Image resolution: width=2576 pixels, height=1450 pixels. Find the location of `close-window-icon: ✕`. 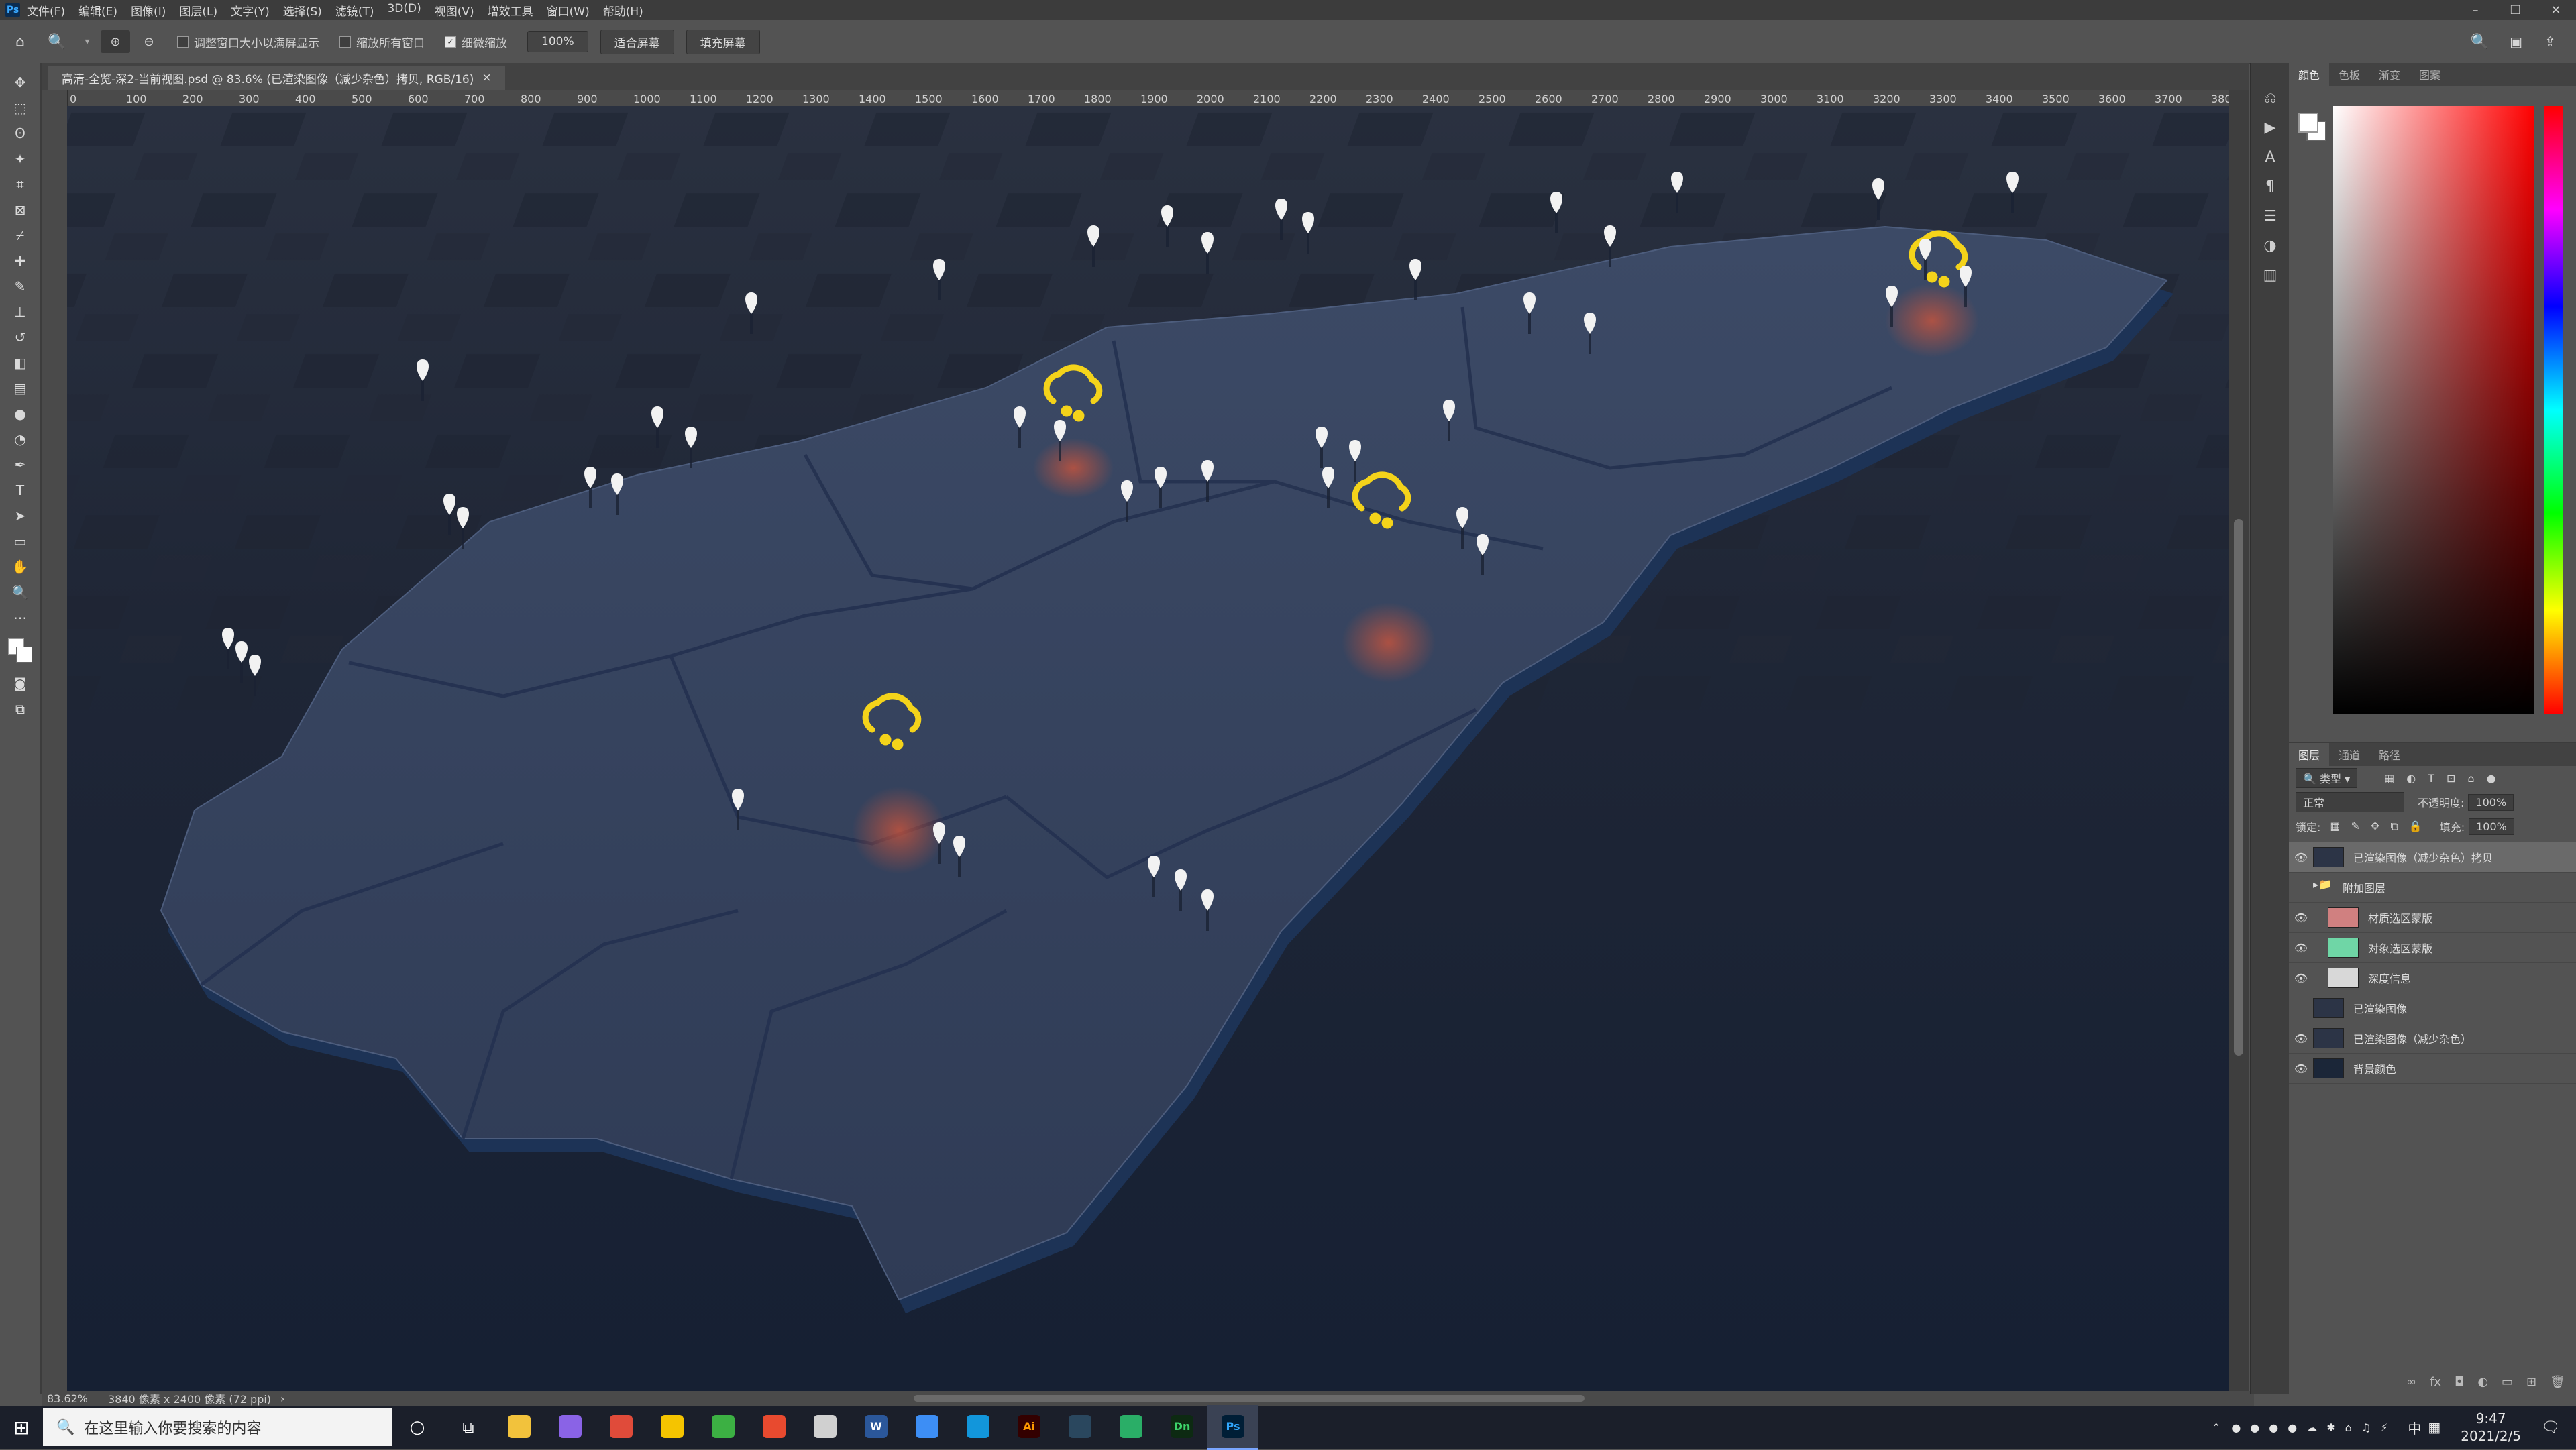

close-window-icon: ✕ is located at coordinates (2556, 10).